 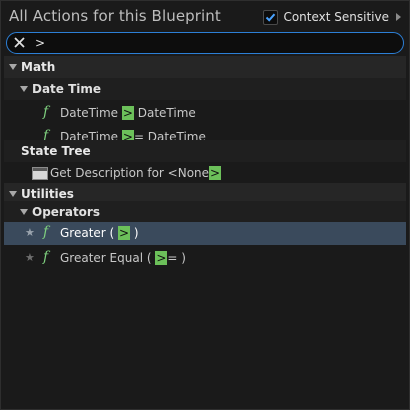 I want to click on subcategory-label: Operators, so click(x=66, y=212).